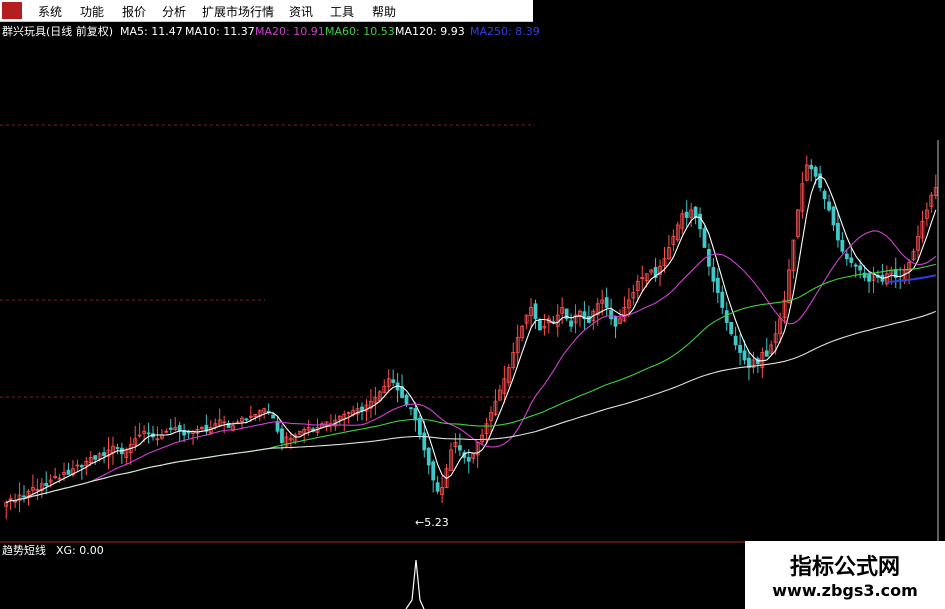 The image size is (945, 609). I want to click on watermark-badge: 指标公式网 www.zbgs3.com, so click(845, 575).